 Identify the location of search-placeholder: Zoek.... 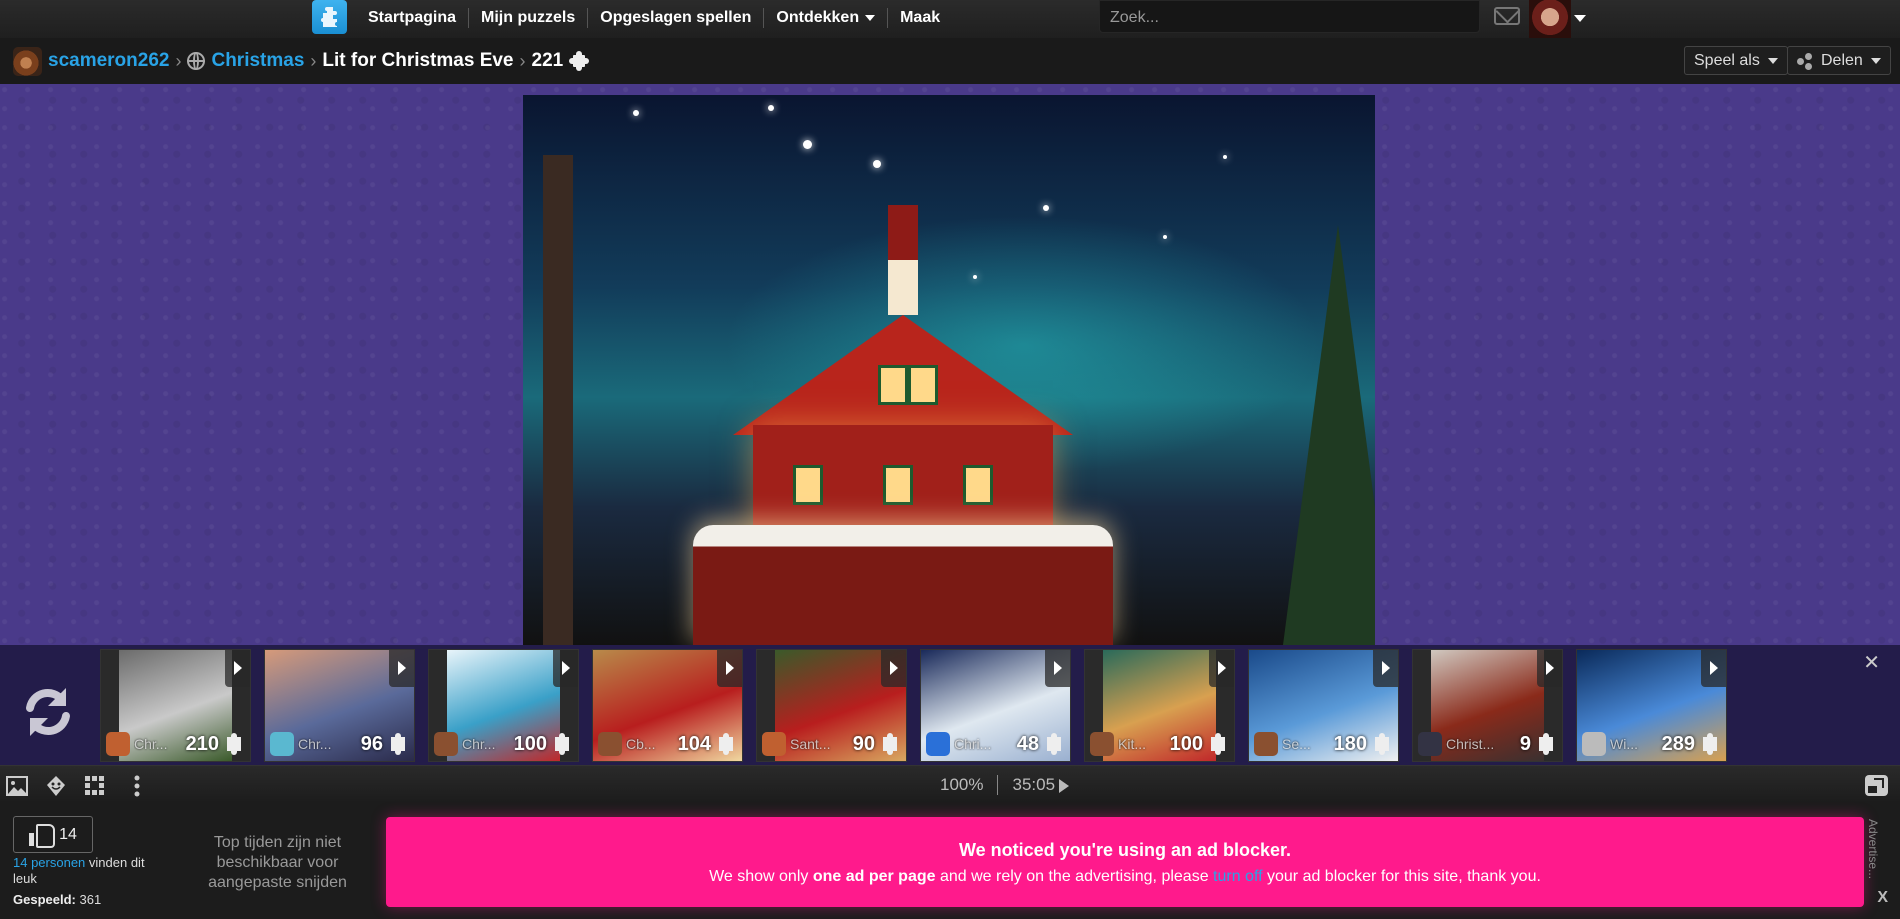
(1134, 17).